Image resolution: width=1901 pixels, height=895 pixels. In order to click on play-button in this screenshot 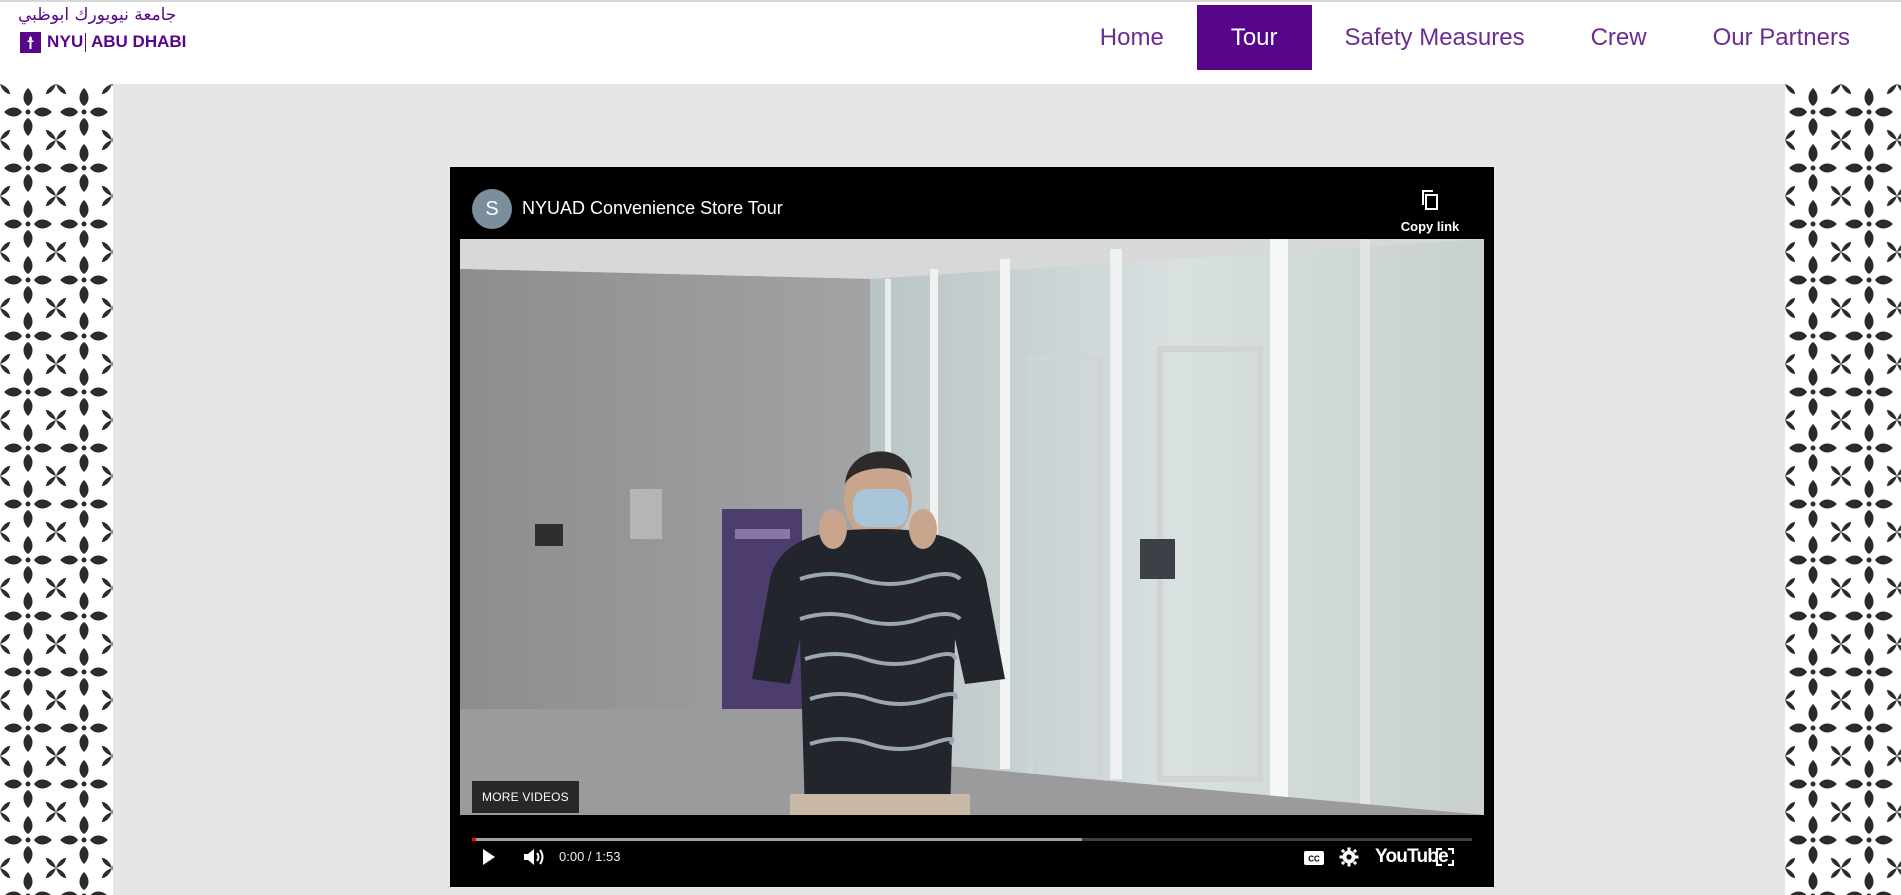, I will do `click(488, 859)`.